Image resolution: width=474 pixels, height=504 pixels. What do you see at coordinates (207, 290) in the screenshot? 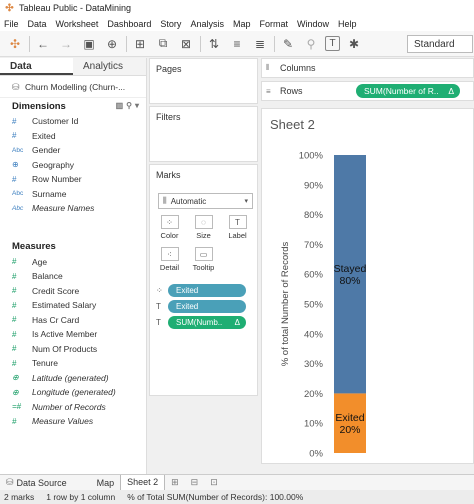
I see `exited-color-pill: Exited` at bounding box center [207, 290].